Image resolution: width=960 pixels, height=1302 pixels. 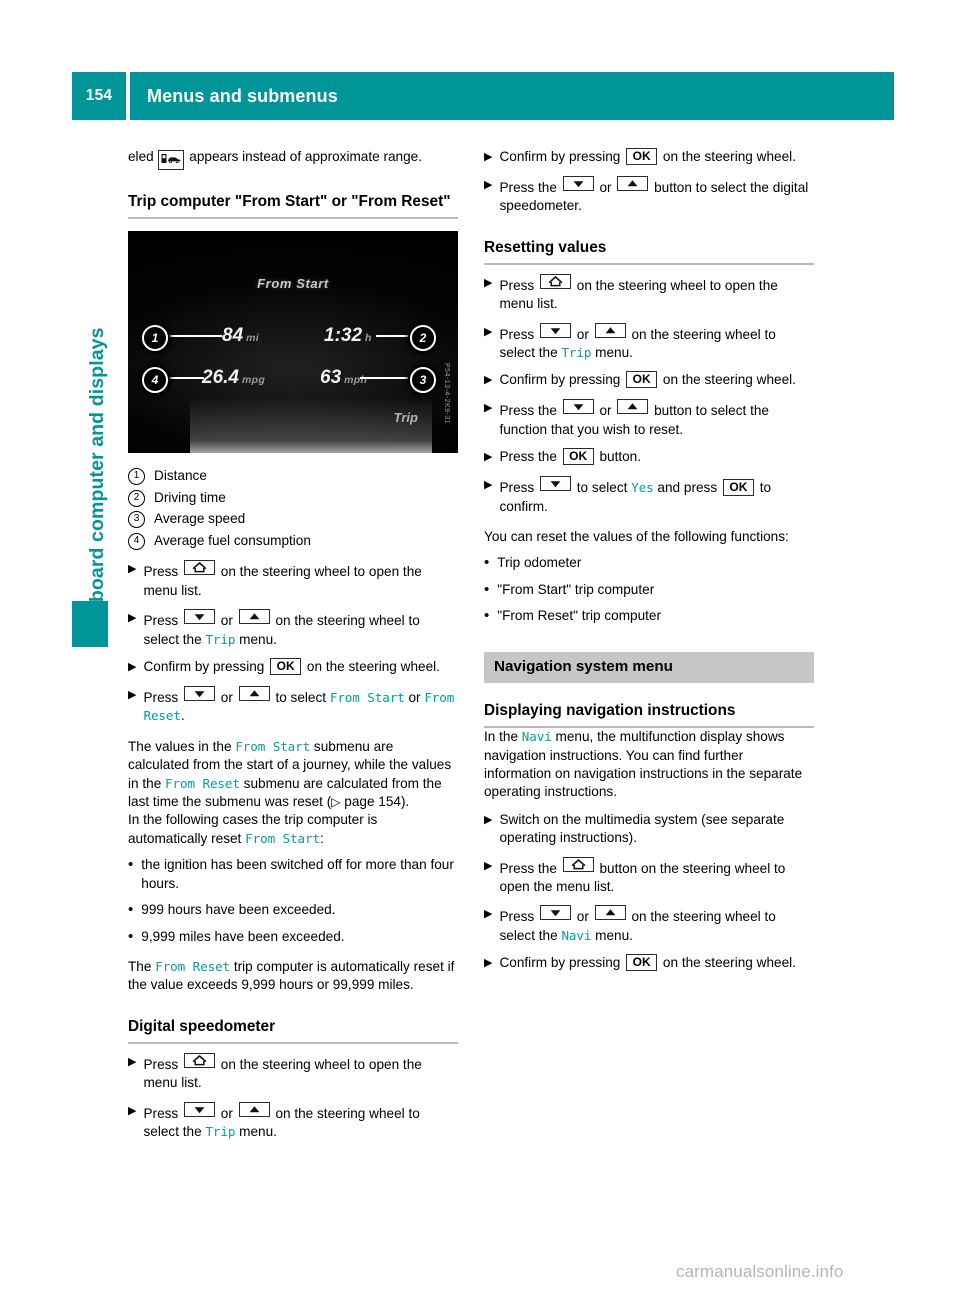 What do you see at coordinates (293, 476) in the screenshot?
I see `legend-item: 1 Distance` at bounding box center [293, 476].